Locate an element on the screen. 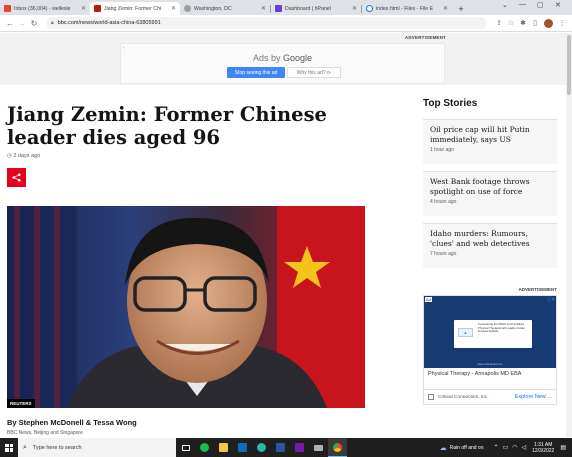 This screenshot has height=457, width=572. tab-title: Inbox (36,004) - wellesle is located at coordinates (42, 8).